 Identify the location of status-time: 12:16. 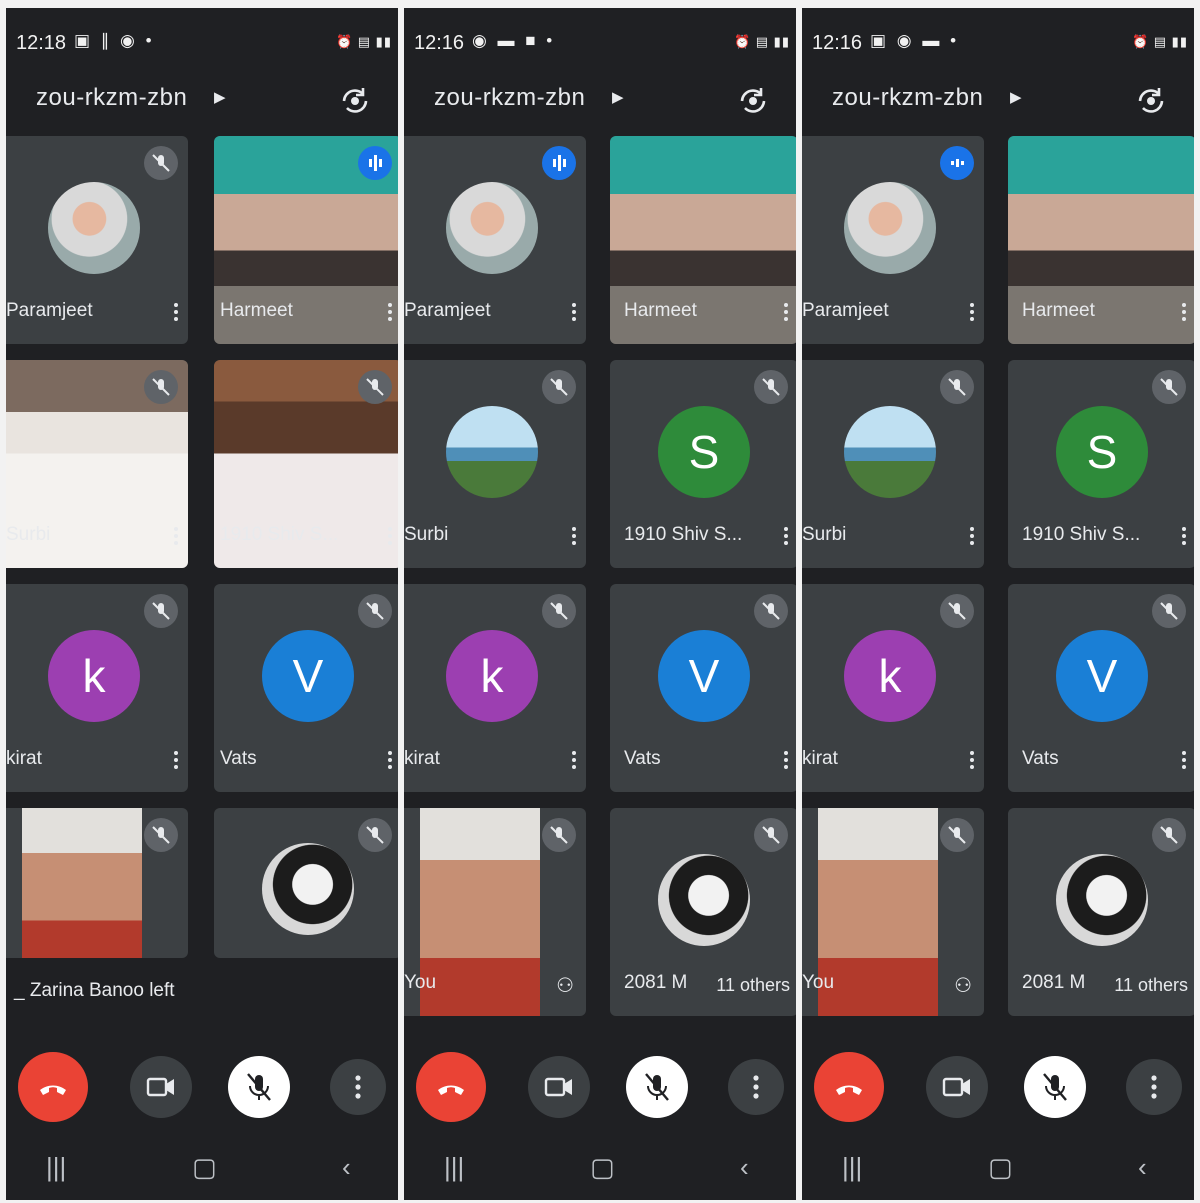
(439, 43).